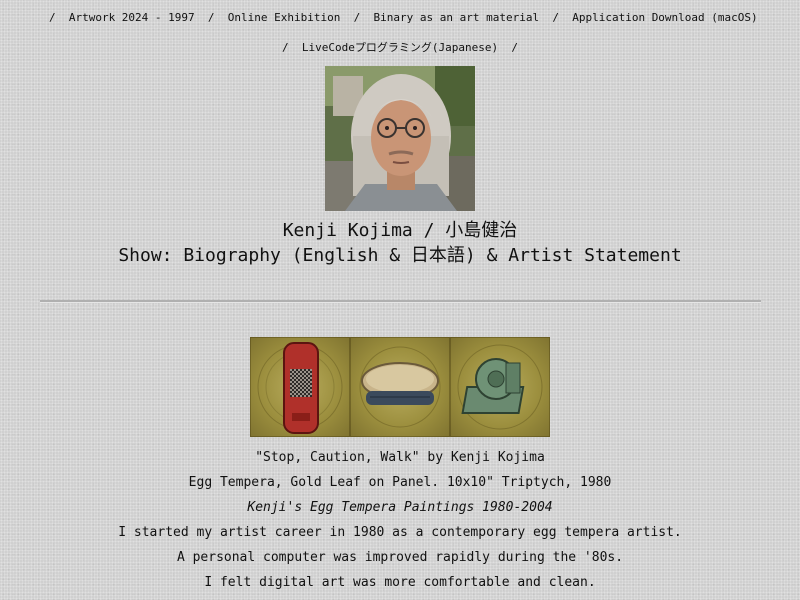  I want to click on artwork-title: "Stop, Caution, Walk" by Kenji Kojima, so click(400, 457).